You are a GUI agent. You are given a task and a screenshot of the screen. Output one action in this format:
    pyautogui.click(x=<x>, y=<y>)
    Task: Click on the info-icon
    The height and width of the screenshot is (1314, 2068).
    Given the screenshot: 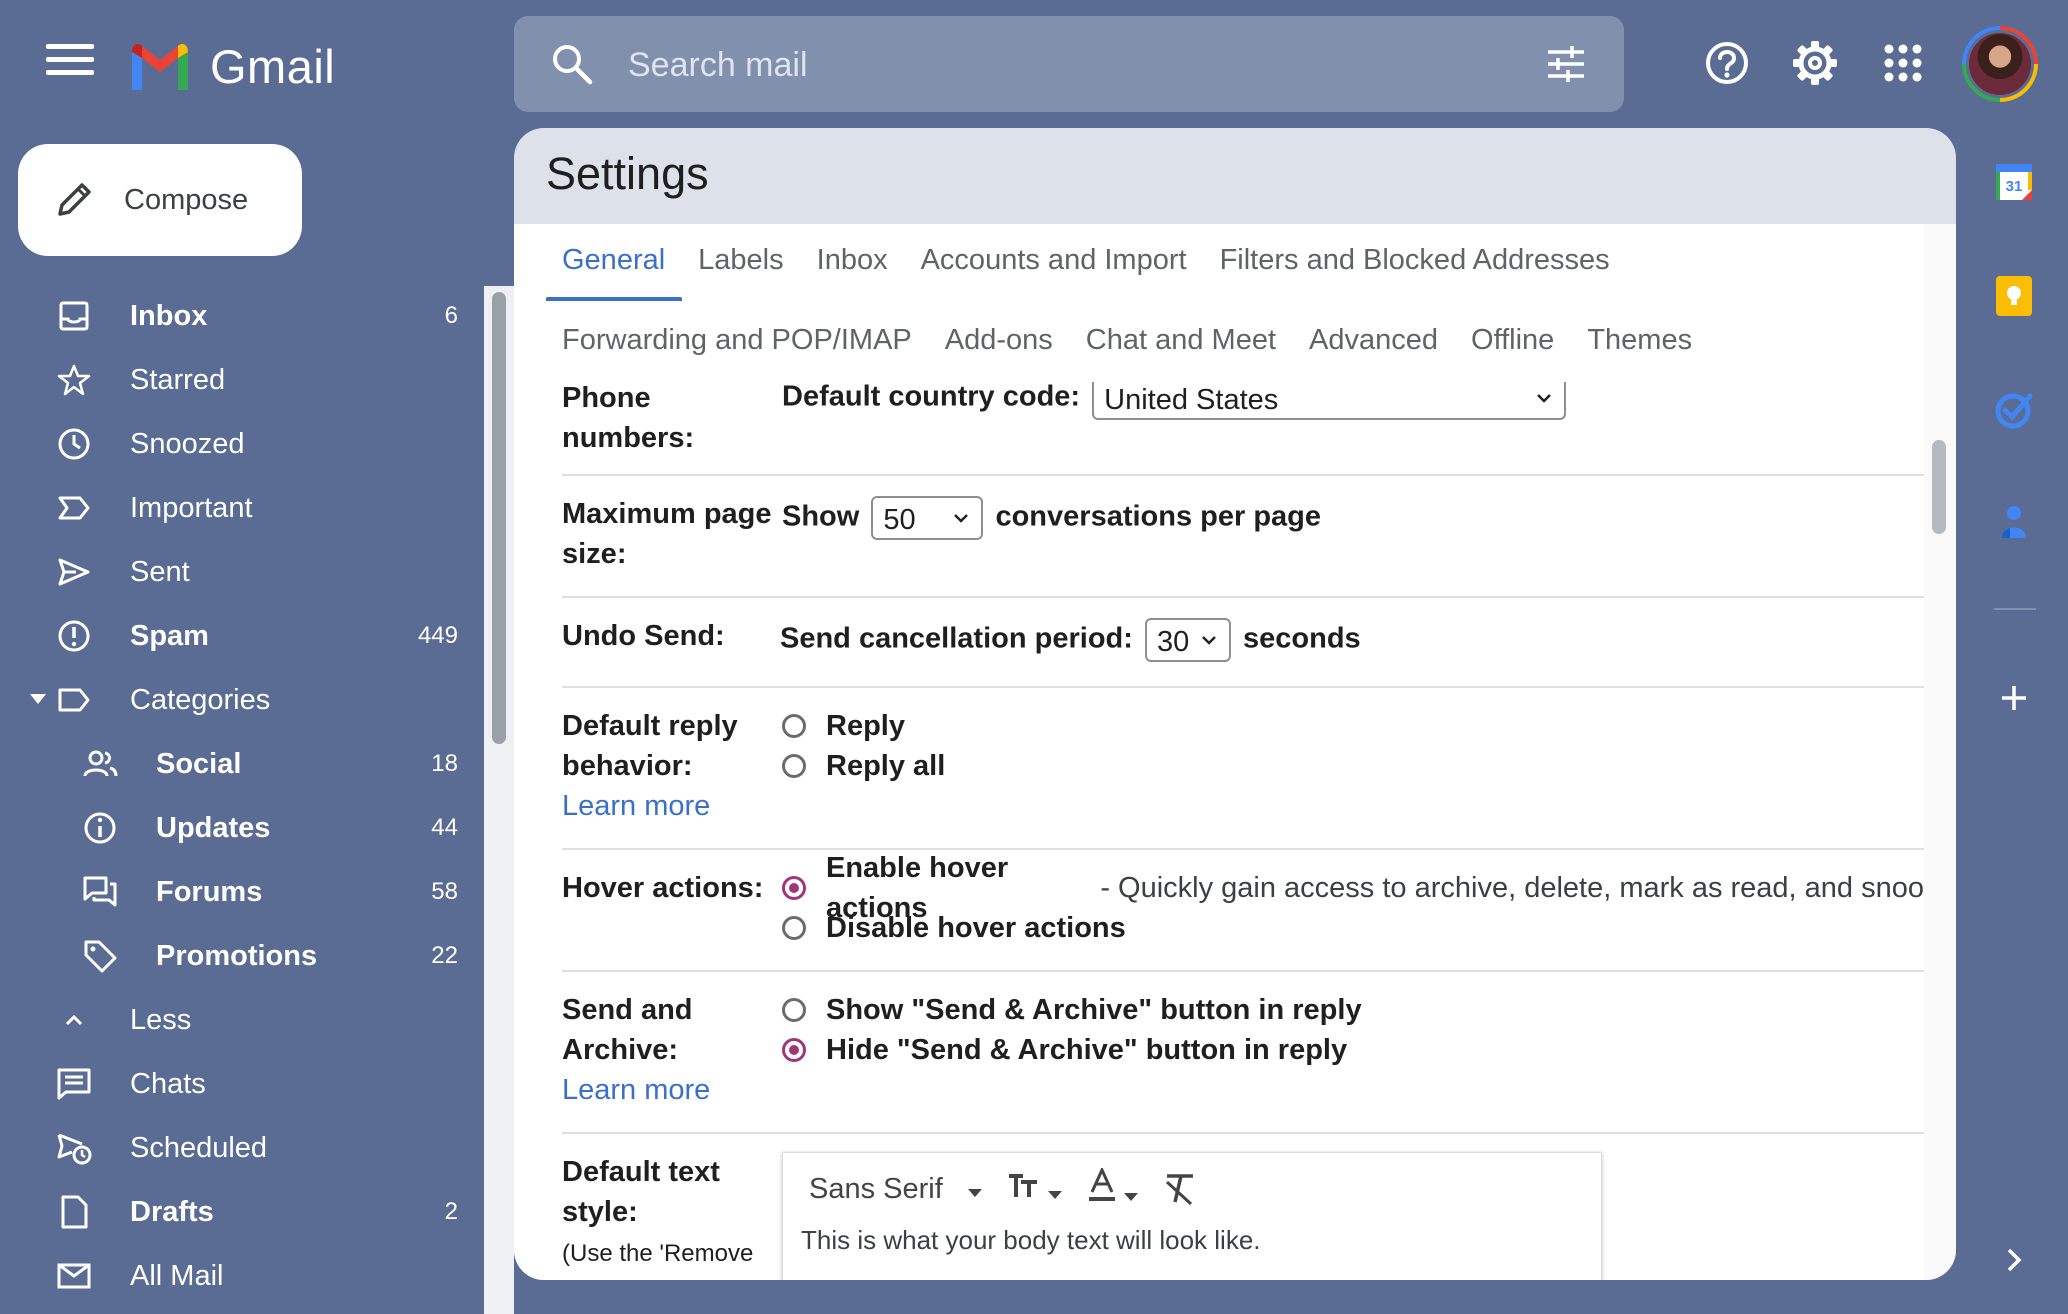 What is the action you would take?
    pyautogui.click(x=100, y=828)
    